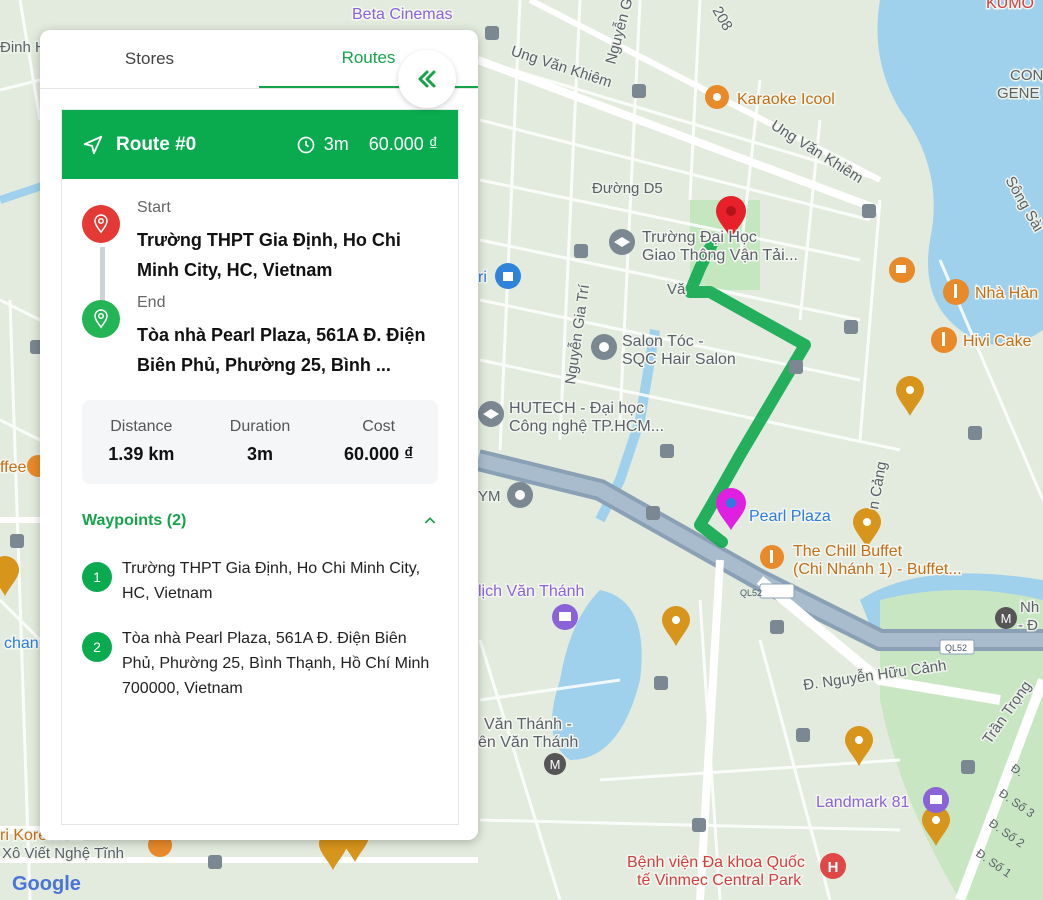 Image resolution: width=1043 pixels, height=900 pixels. Describe the element at coordinates (378, 442) in the screenshot. I see `stat-cost: Cost 60.000 ₫` at that location.